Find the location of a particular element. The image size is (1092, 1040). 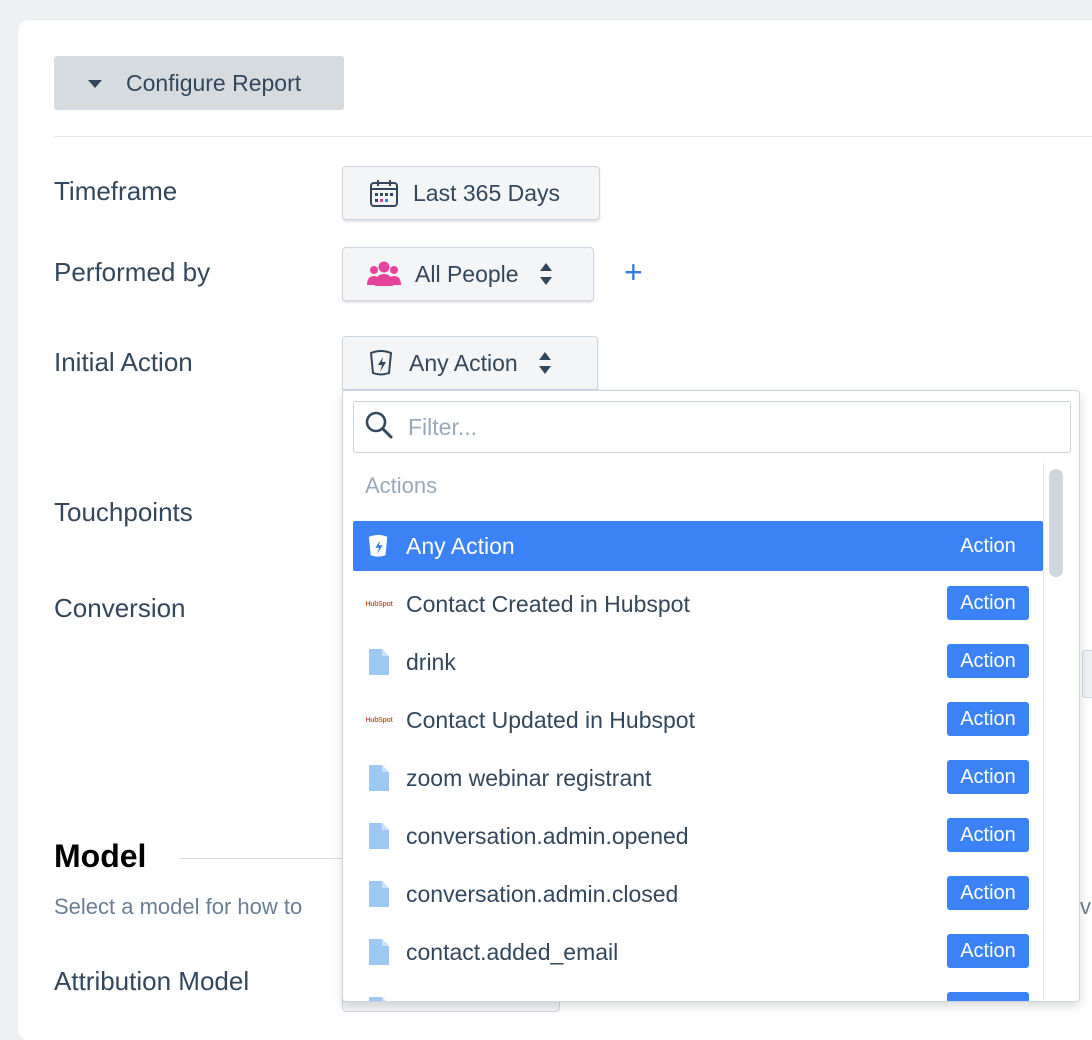

list-item: drink Action is located at coordinates (698, 662).